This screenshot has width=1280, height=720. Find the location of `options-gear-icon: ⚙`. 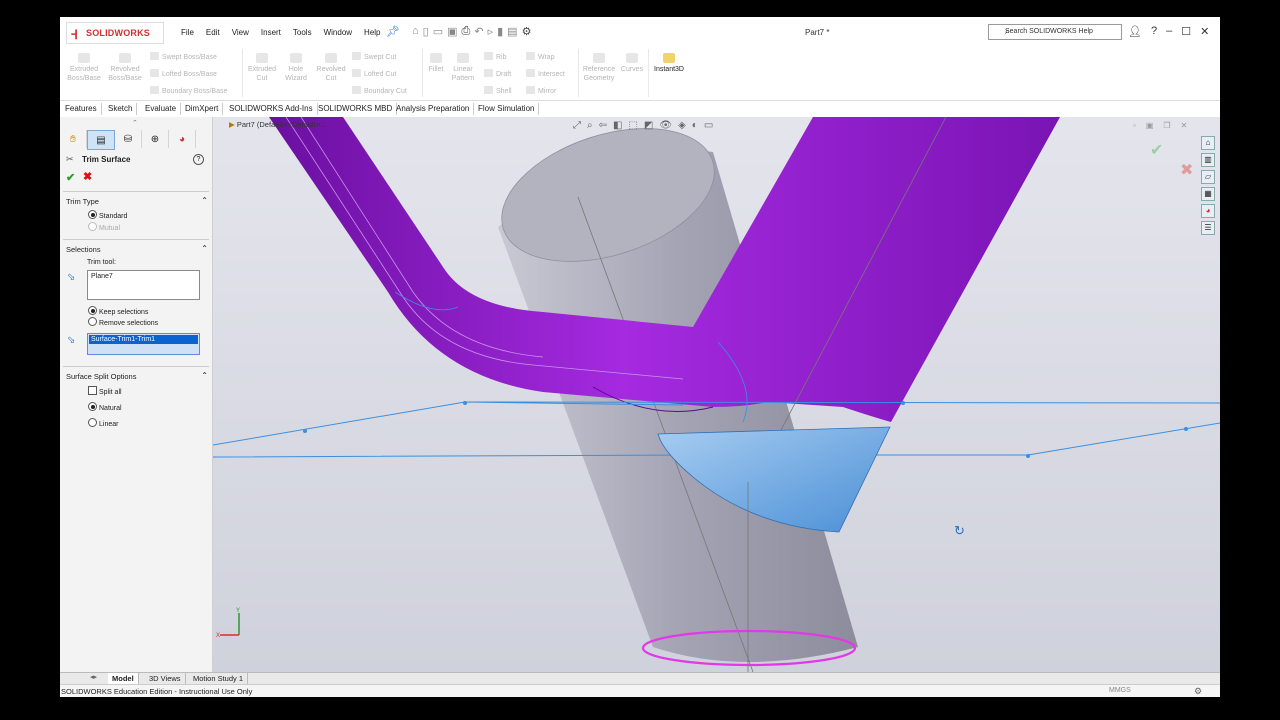

options-gear-icon: ⚙ is located at coordinates (527, 31).